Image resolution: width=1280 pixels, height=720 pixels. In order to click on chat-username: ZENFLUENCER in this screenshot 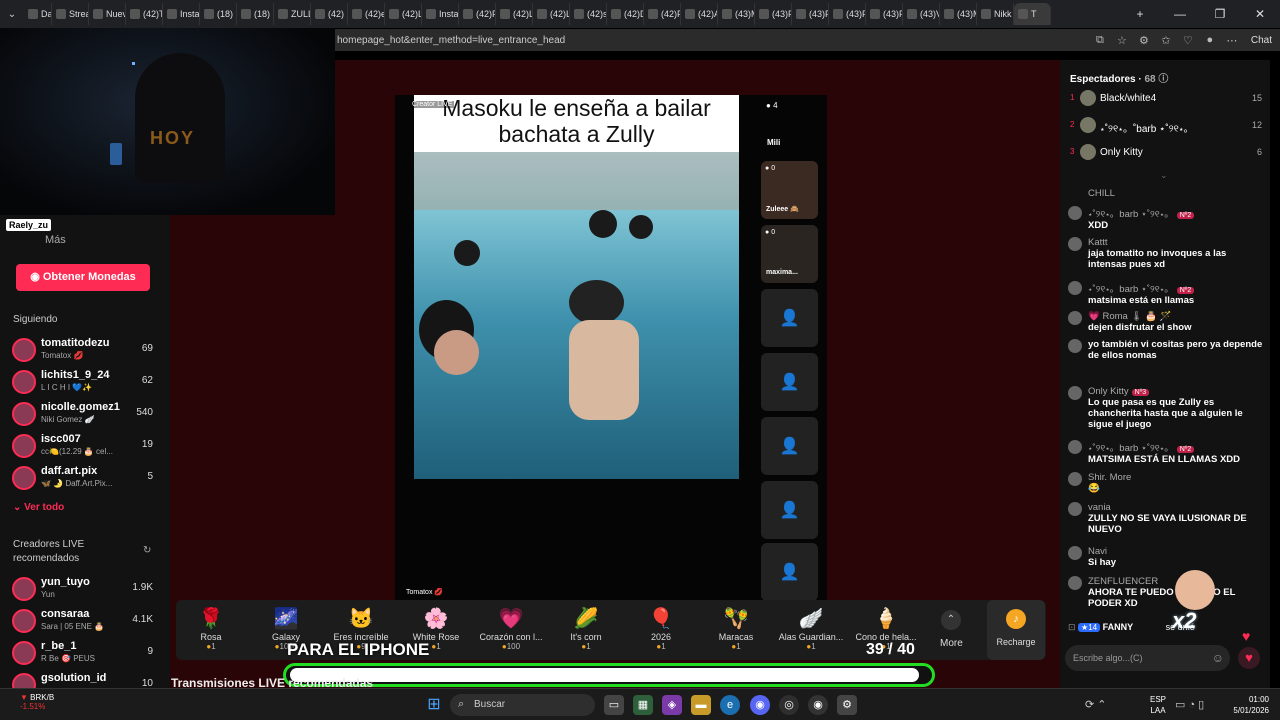, I will do `click(1123, 581)`.